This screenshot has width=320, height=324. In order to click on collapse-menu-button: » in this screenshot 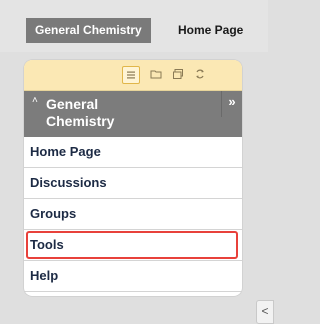, I will do `click(231, 104)`.